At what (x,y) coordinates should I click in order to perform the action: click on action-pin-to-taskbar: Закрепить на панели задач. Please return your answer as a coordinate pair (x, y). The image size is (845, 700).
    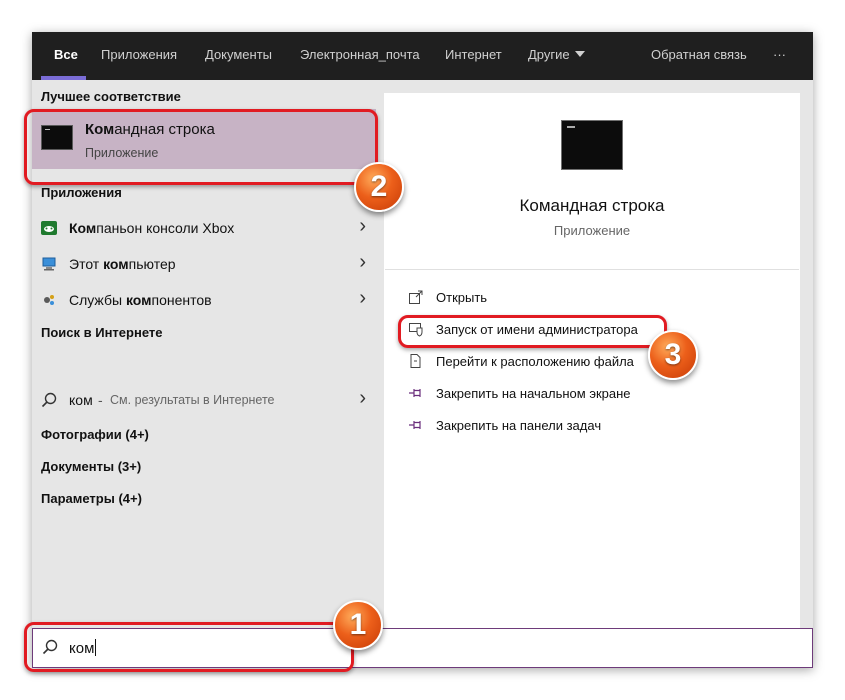
    Looking at the image, I should click on (598, 427).